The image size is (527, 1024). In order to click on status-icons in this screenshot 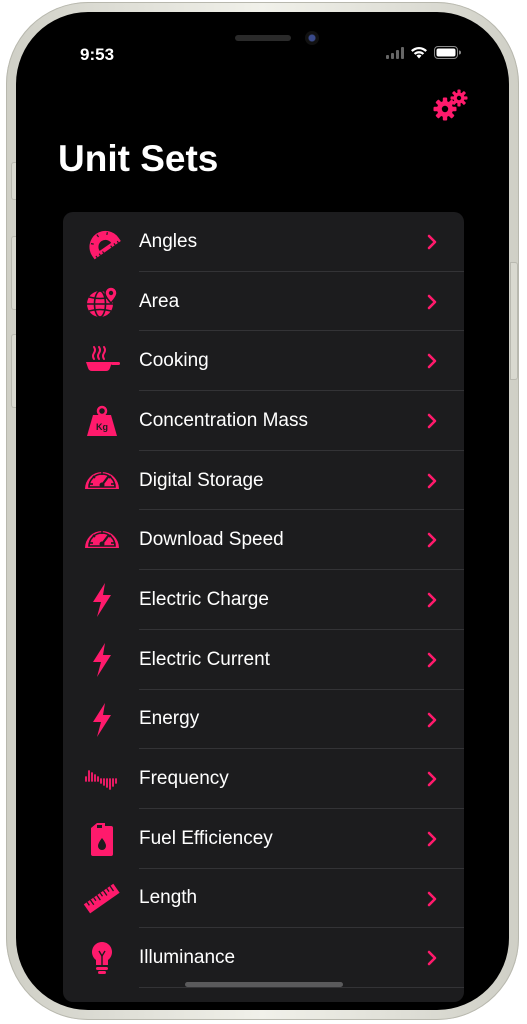, I will do `click(424, 52)`.